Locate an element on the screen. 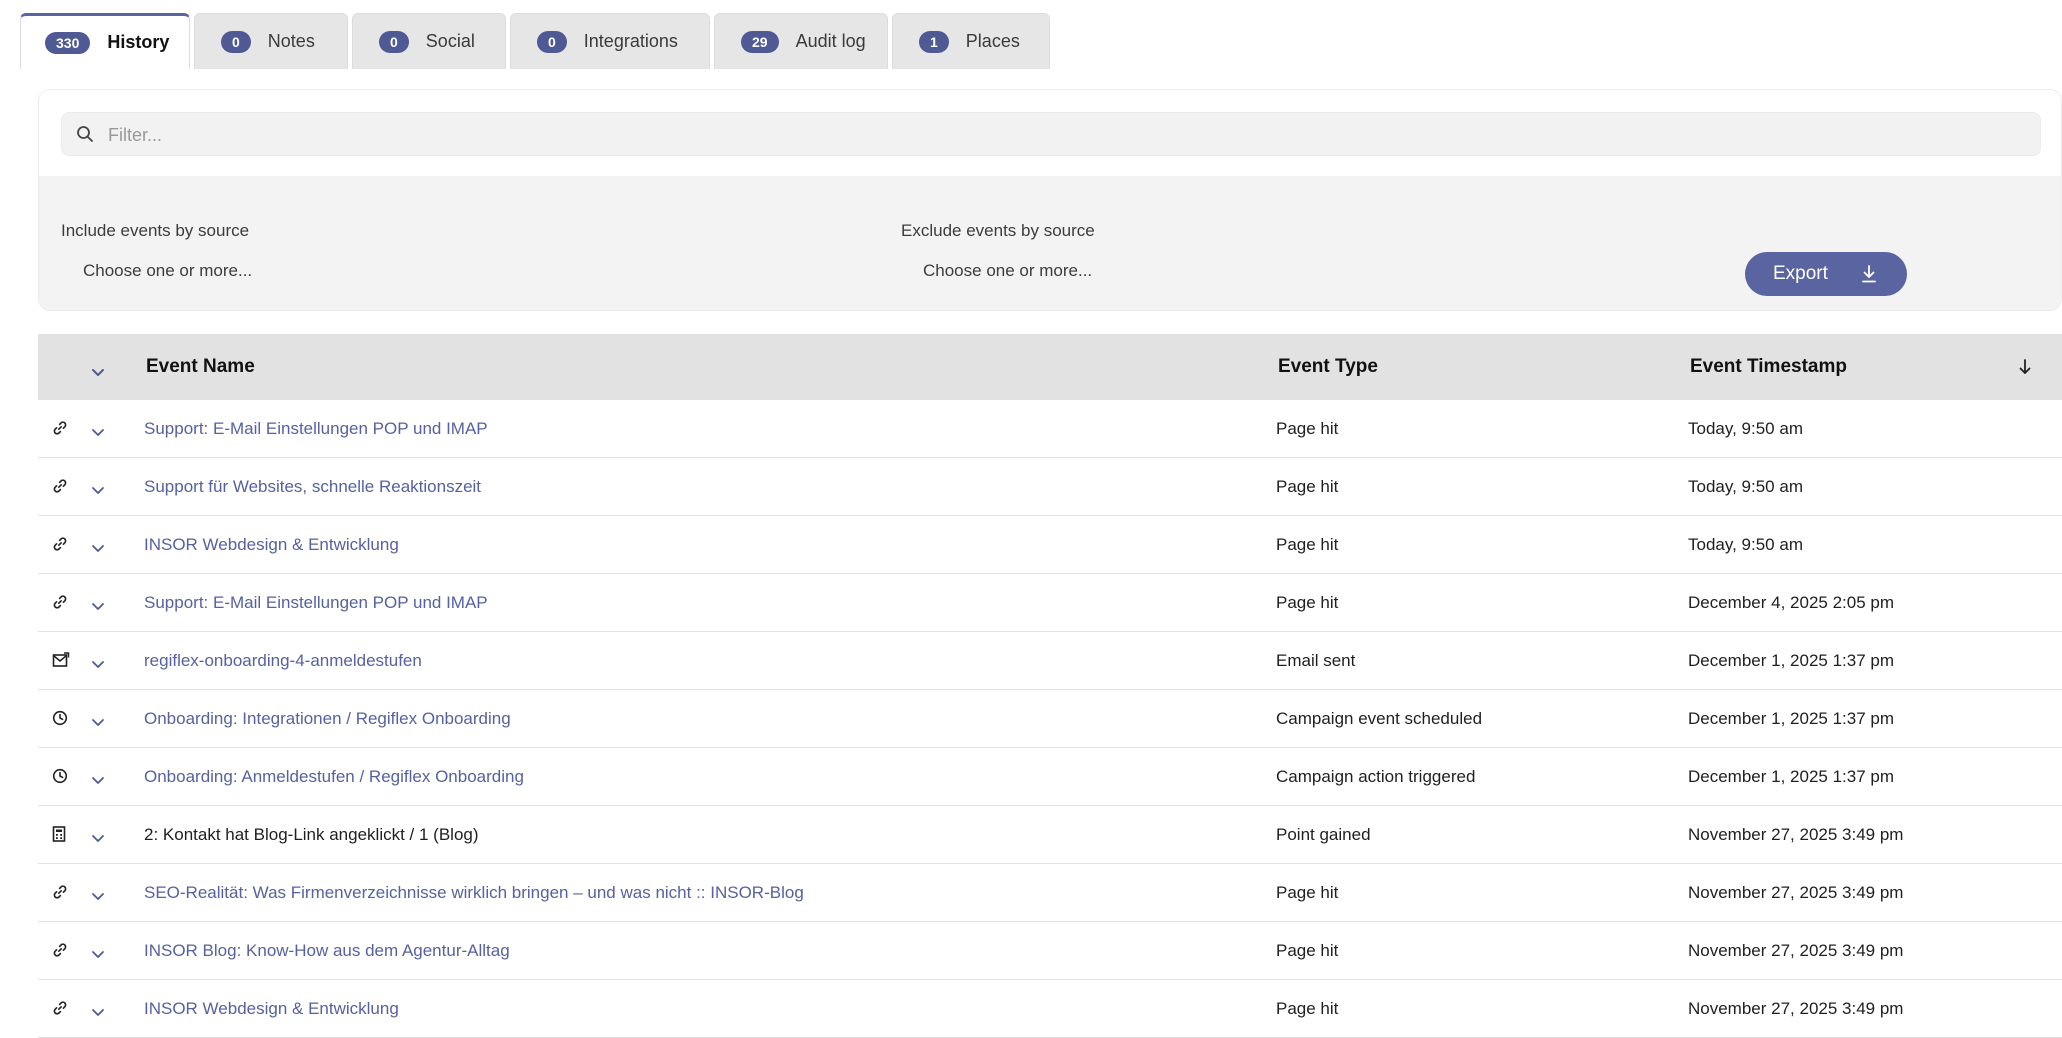  calculator-icon is located at coordinates (67, 836).